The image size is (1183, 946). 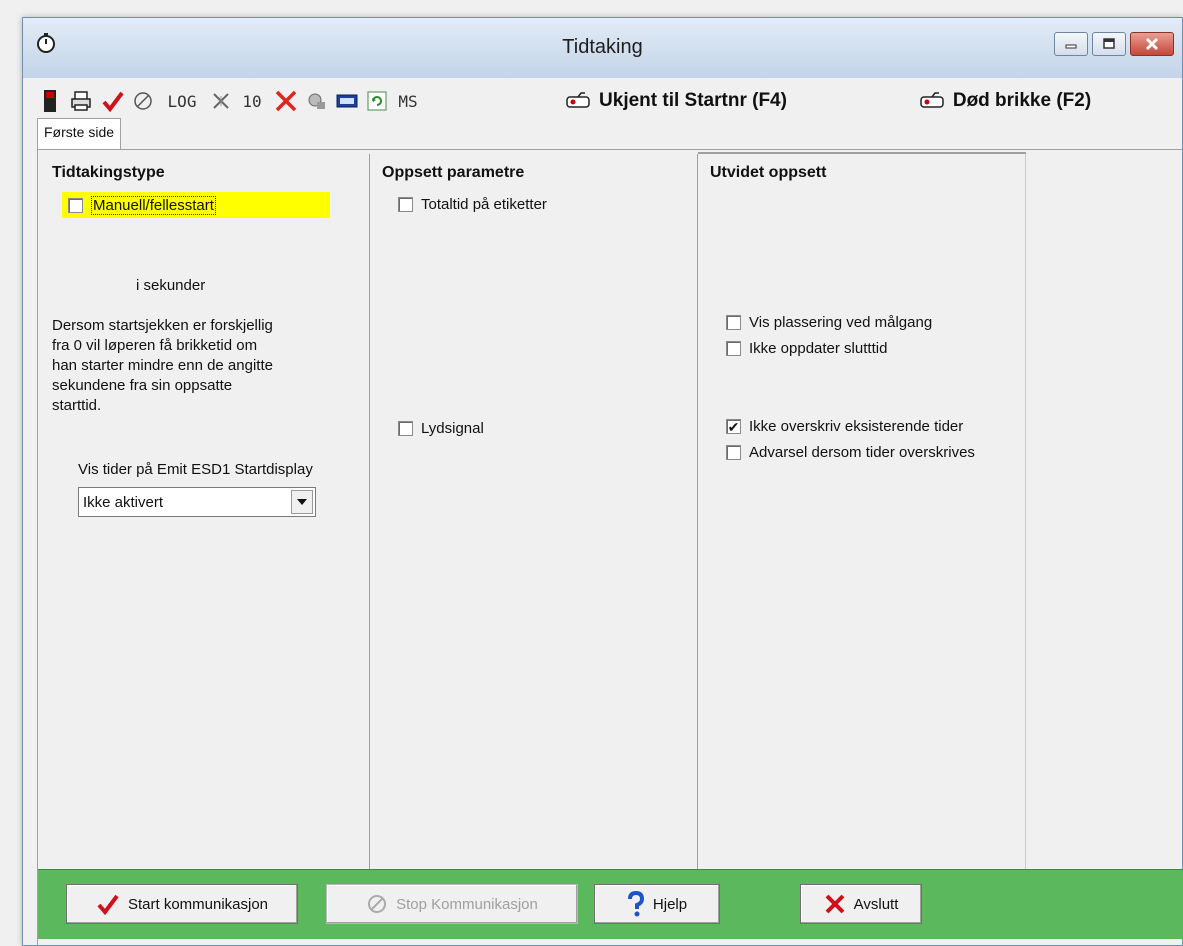 I want to click on vis-plassering-checkbox-row: Vis plassering ved målgang, so click(x=829, y=322).